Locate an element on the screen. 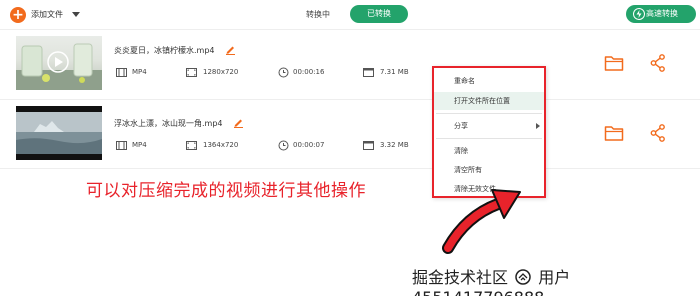  menu-item-share: 分享 is located at coordinates (489, 126).